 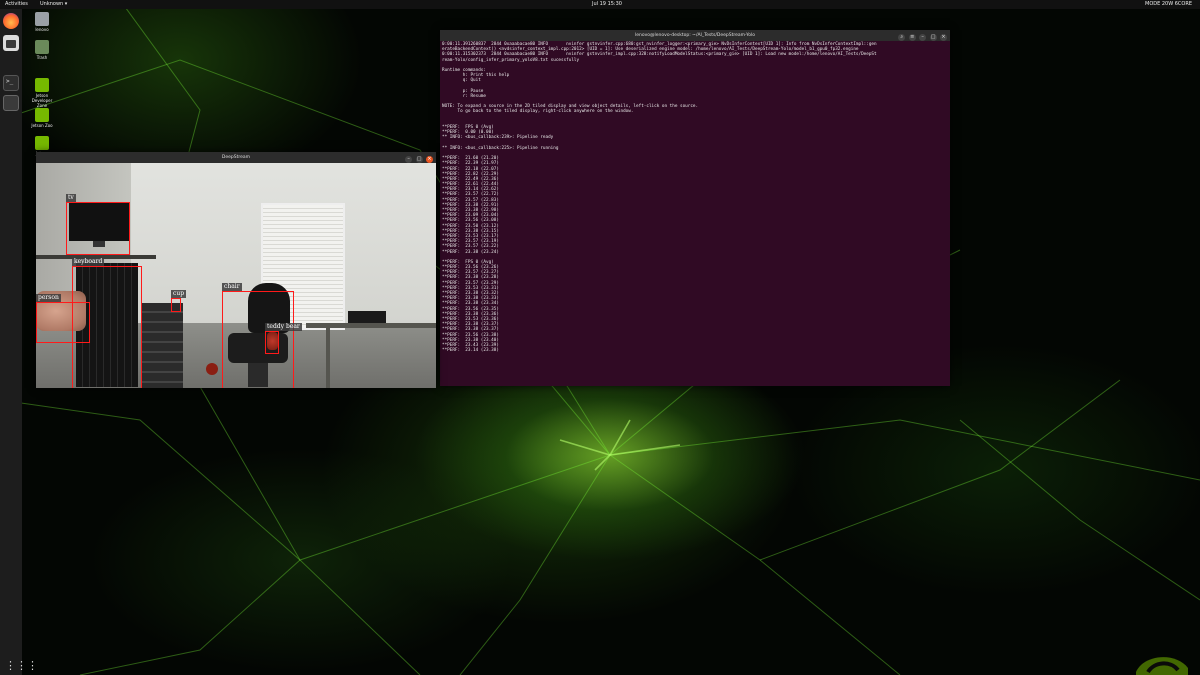 What do you see at coordinates (63, 318) in the screenshot?
I see `bbox-person: person` at bounding box center [63, 318].